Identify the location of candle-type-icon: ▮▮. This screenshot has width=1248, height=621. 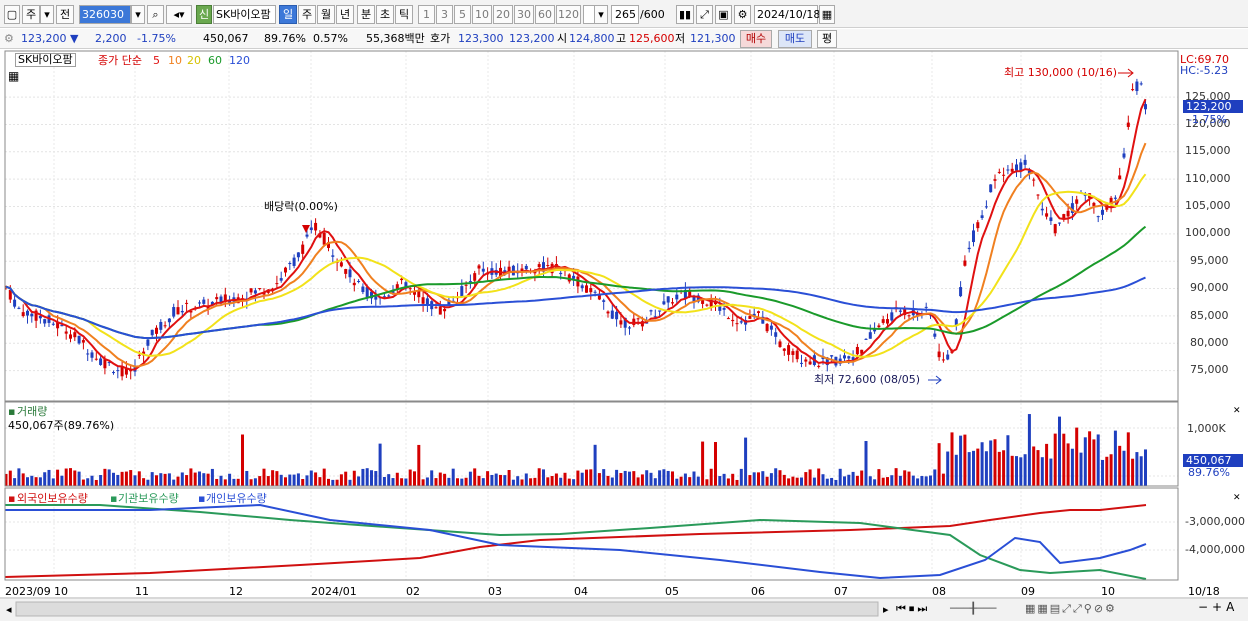
(685, 14).